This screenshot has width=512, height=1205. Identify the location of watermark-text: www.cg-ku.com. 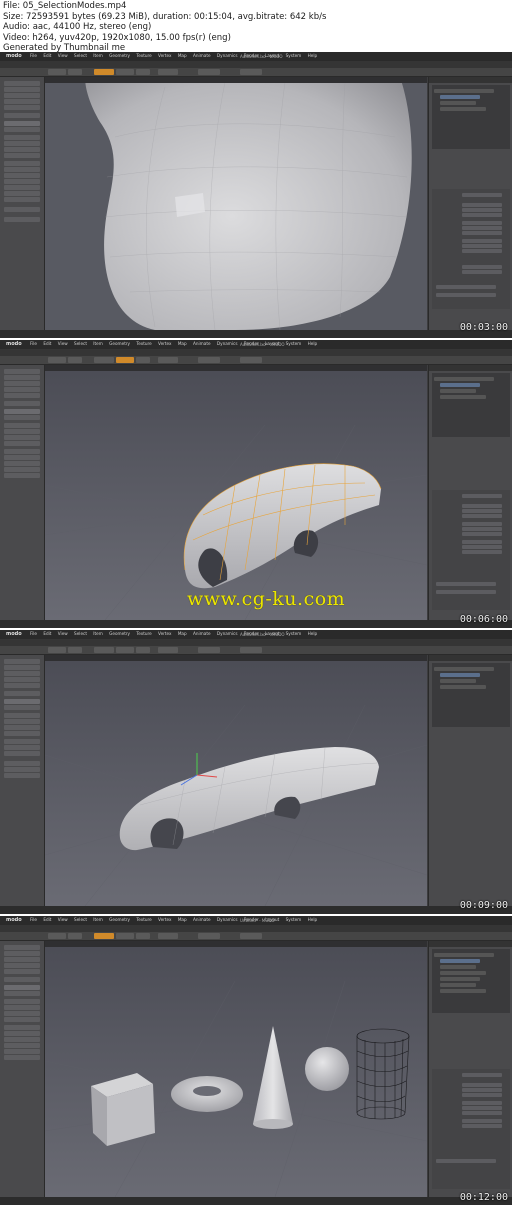
(266, 599).